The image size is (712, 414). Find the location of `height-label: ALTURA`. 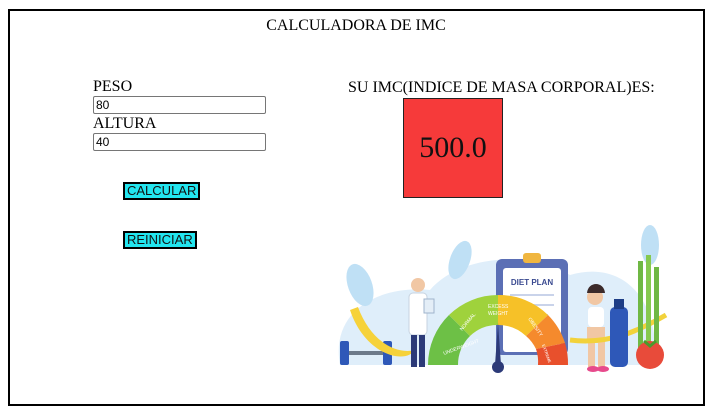

height-label: ALTURA is located at coordinates (125, 123).